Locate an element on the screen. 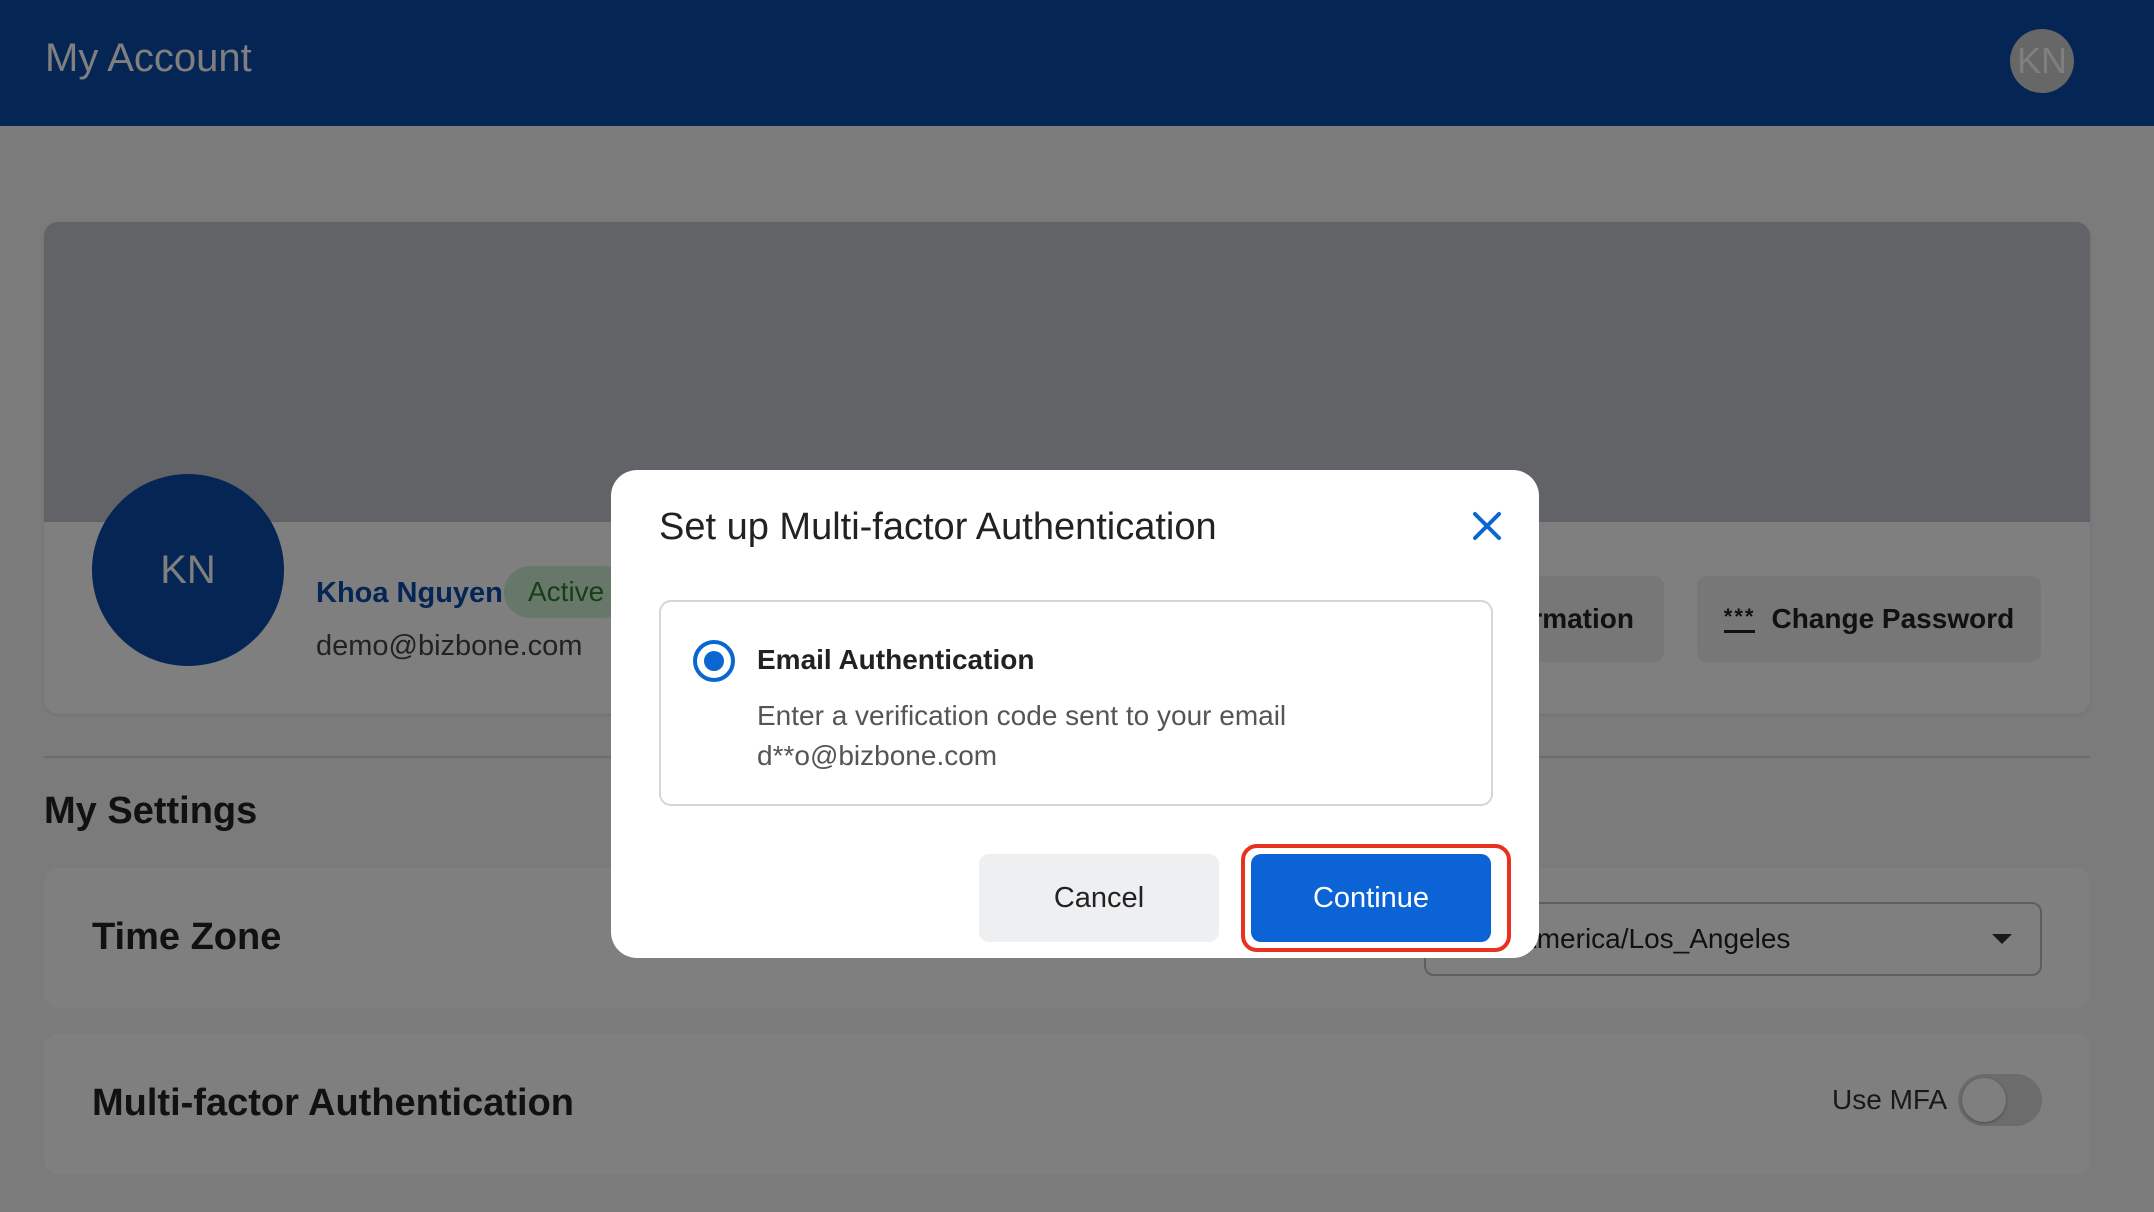 This screenshot has height=1212, width=2154. radio-dot is located at coordinates (714, 661).